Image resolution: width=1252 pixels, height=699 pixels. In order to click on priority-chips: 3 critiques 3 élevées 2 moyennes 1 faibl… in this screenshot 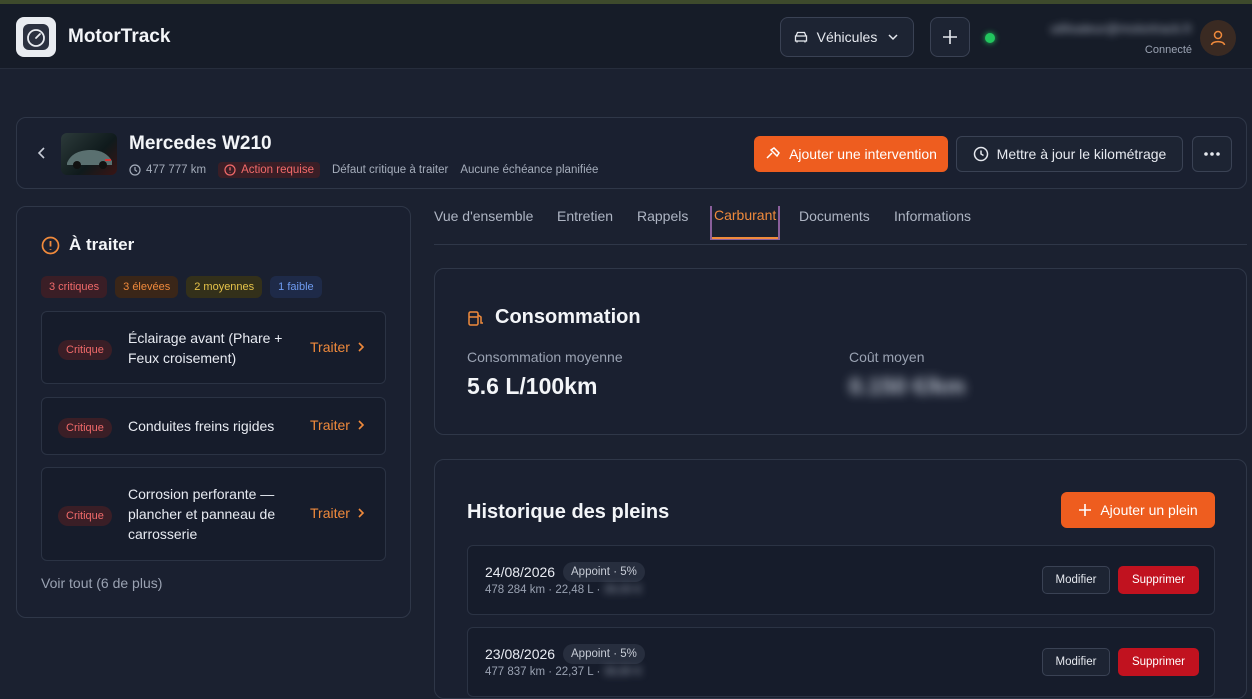, I will do `click(181, 287)`.